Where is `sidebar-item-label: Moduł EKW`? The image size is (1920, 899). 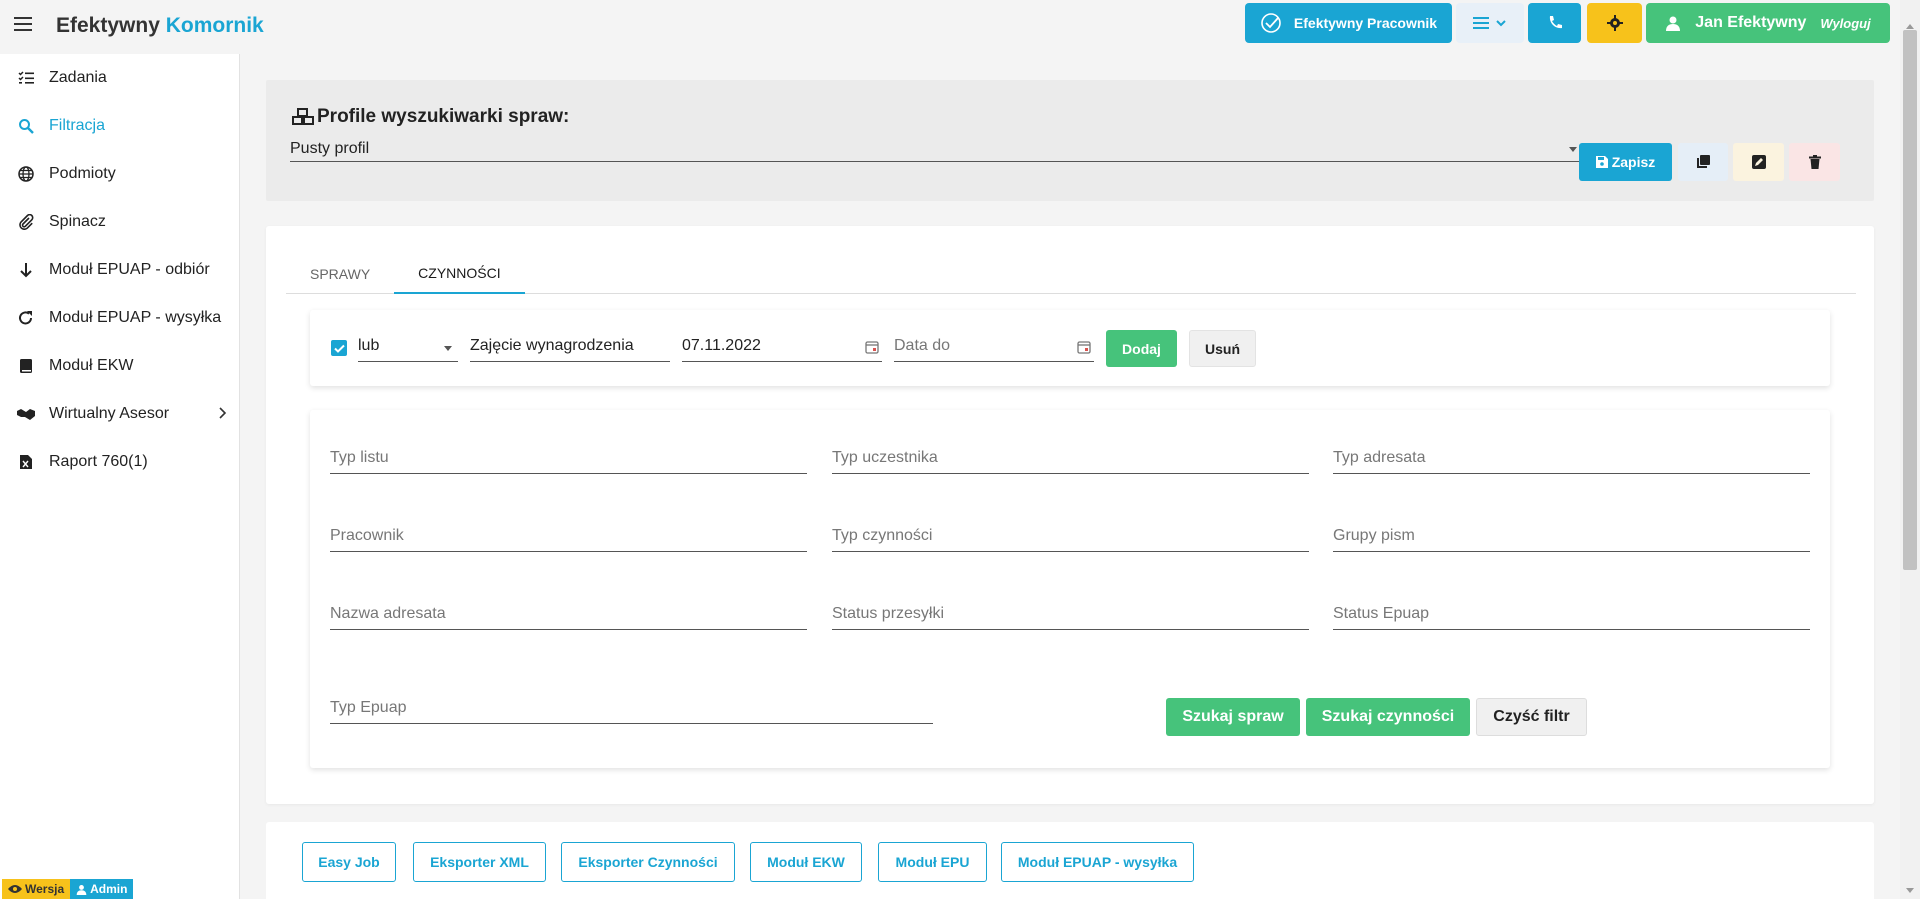
sidebar-item-label: Moduł EKW is located at coordinates (91, 365).